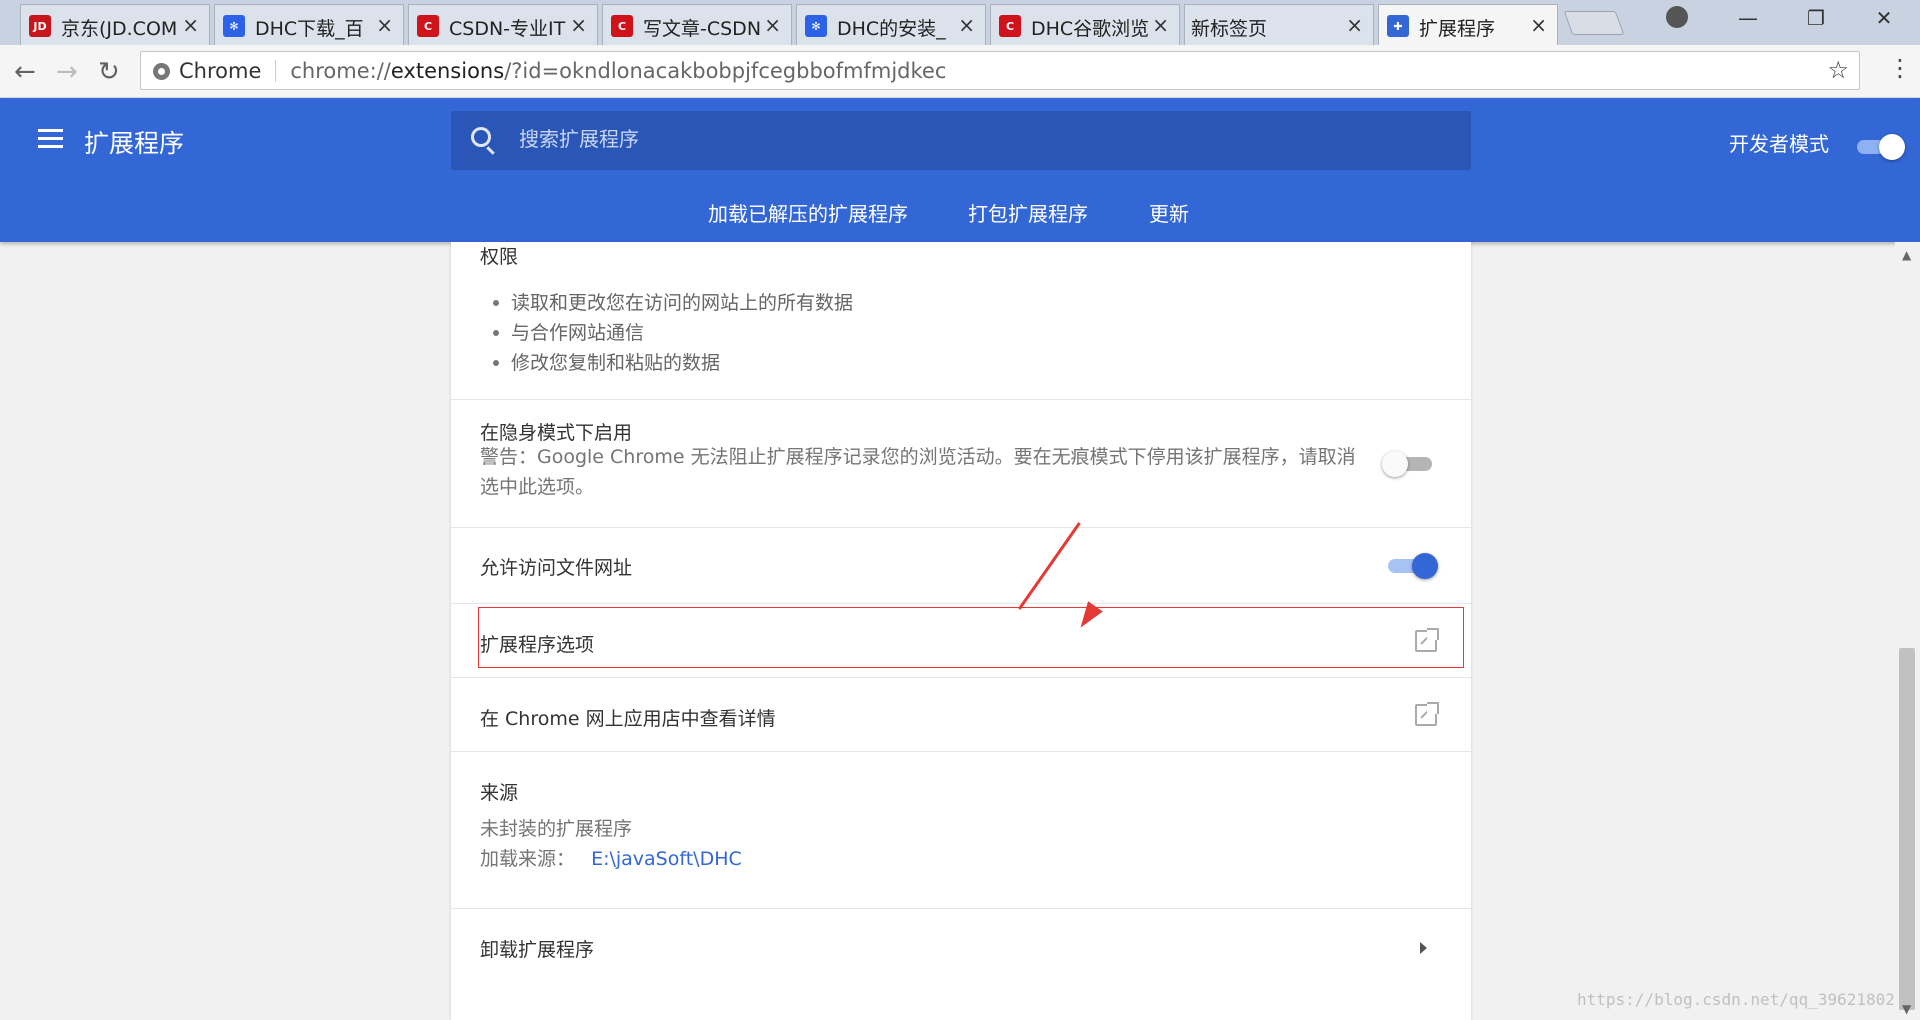  Describe the element at coordinates (1748, 18) in the screenshot. I see `minimize-icon: —` at that location.